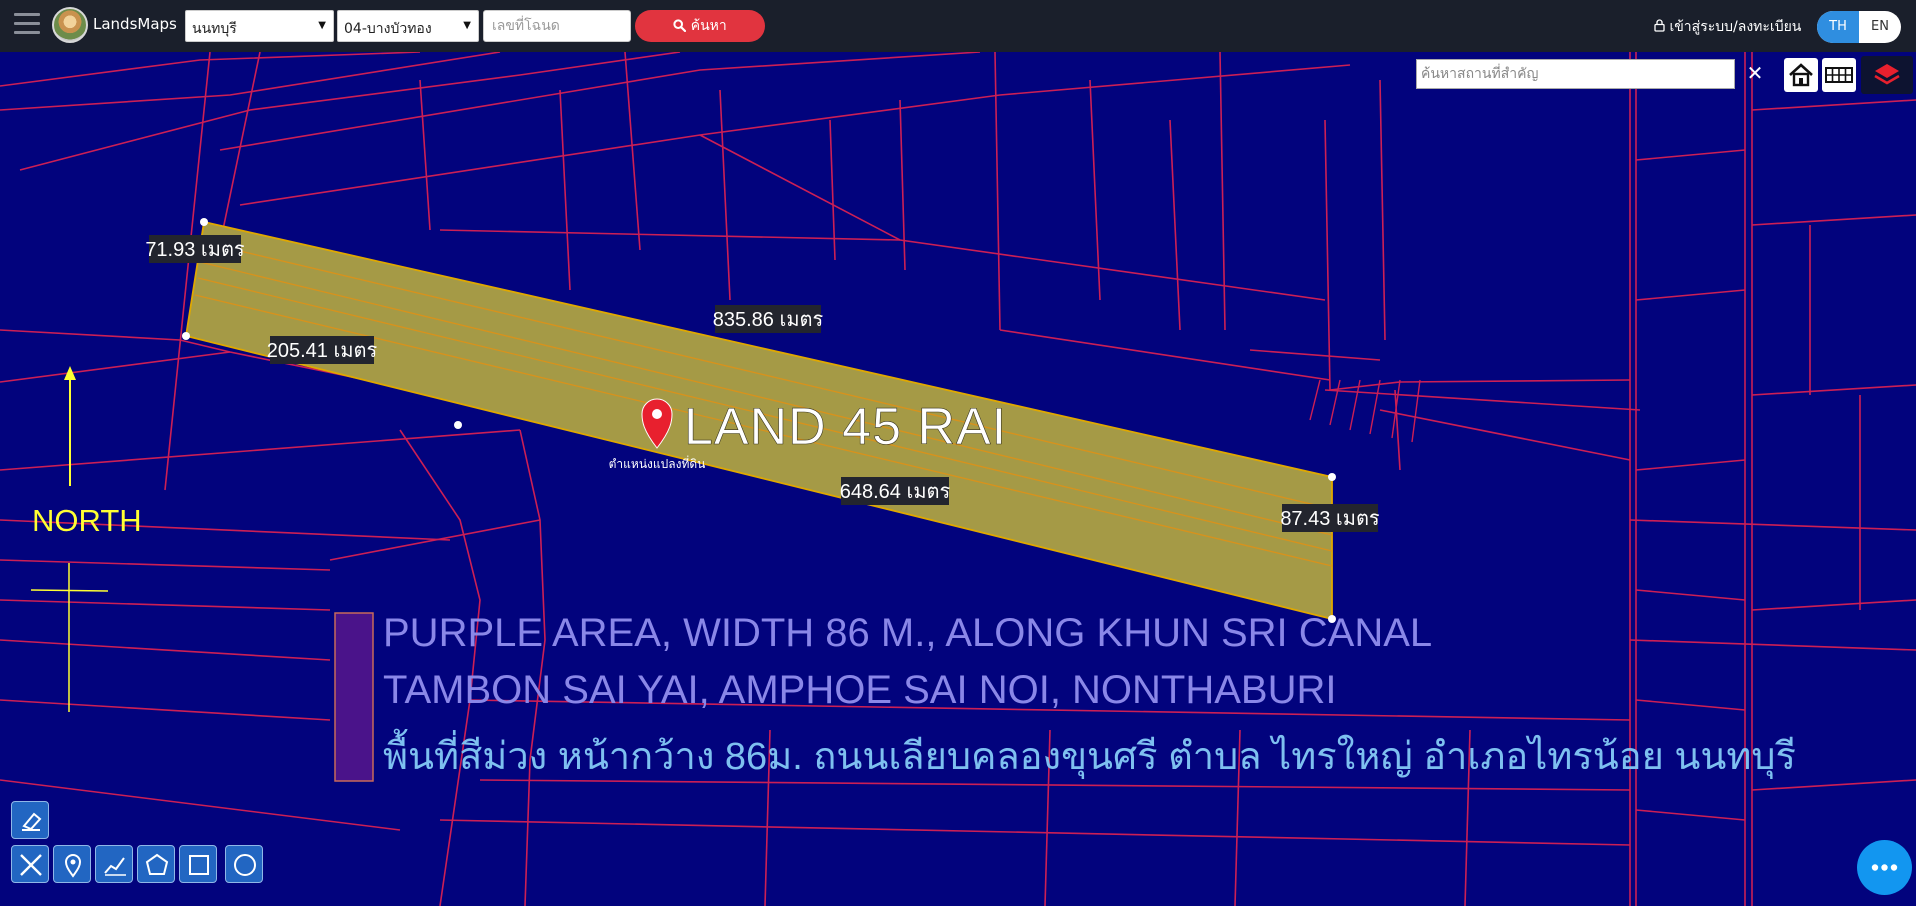 The height and width of the screenshot is (906, 1916). Describe the element at coordinates (214, 29) in the screenshot. I see `province-value: นนทบุรี` at that location.